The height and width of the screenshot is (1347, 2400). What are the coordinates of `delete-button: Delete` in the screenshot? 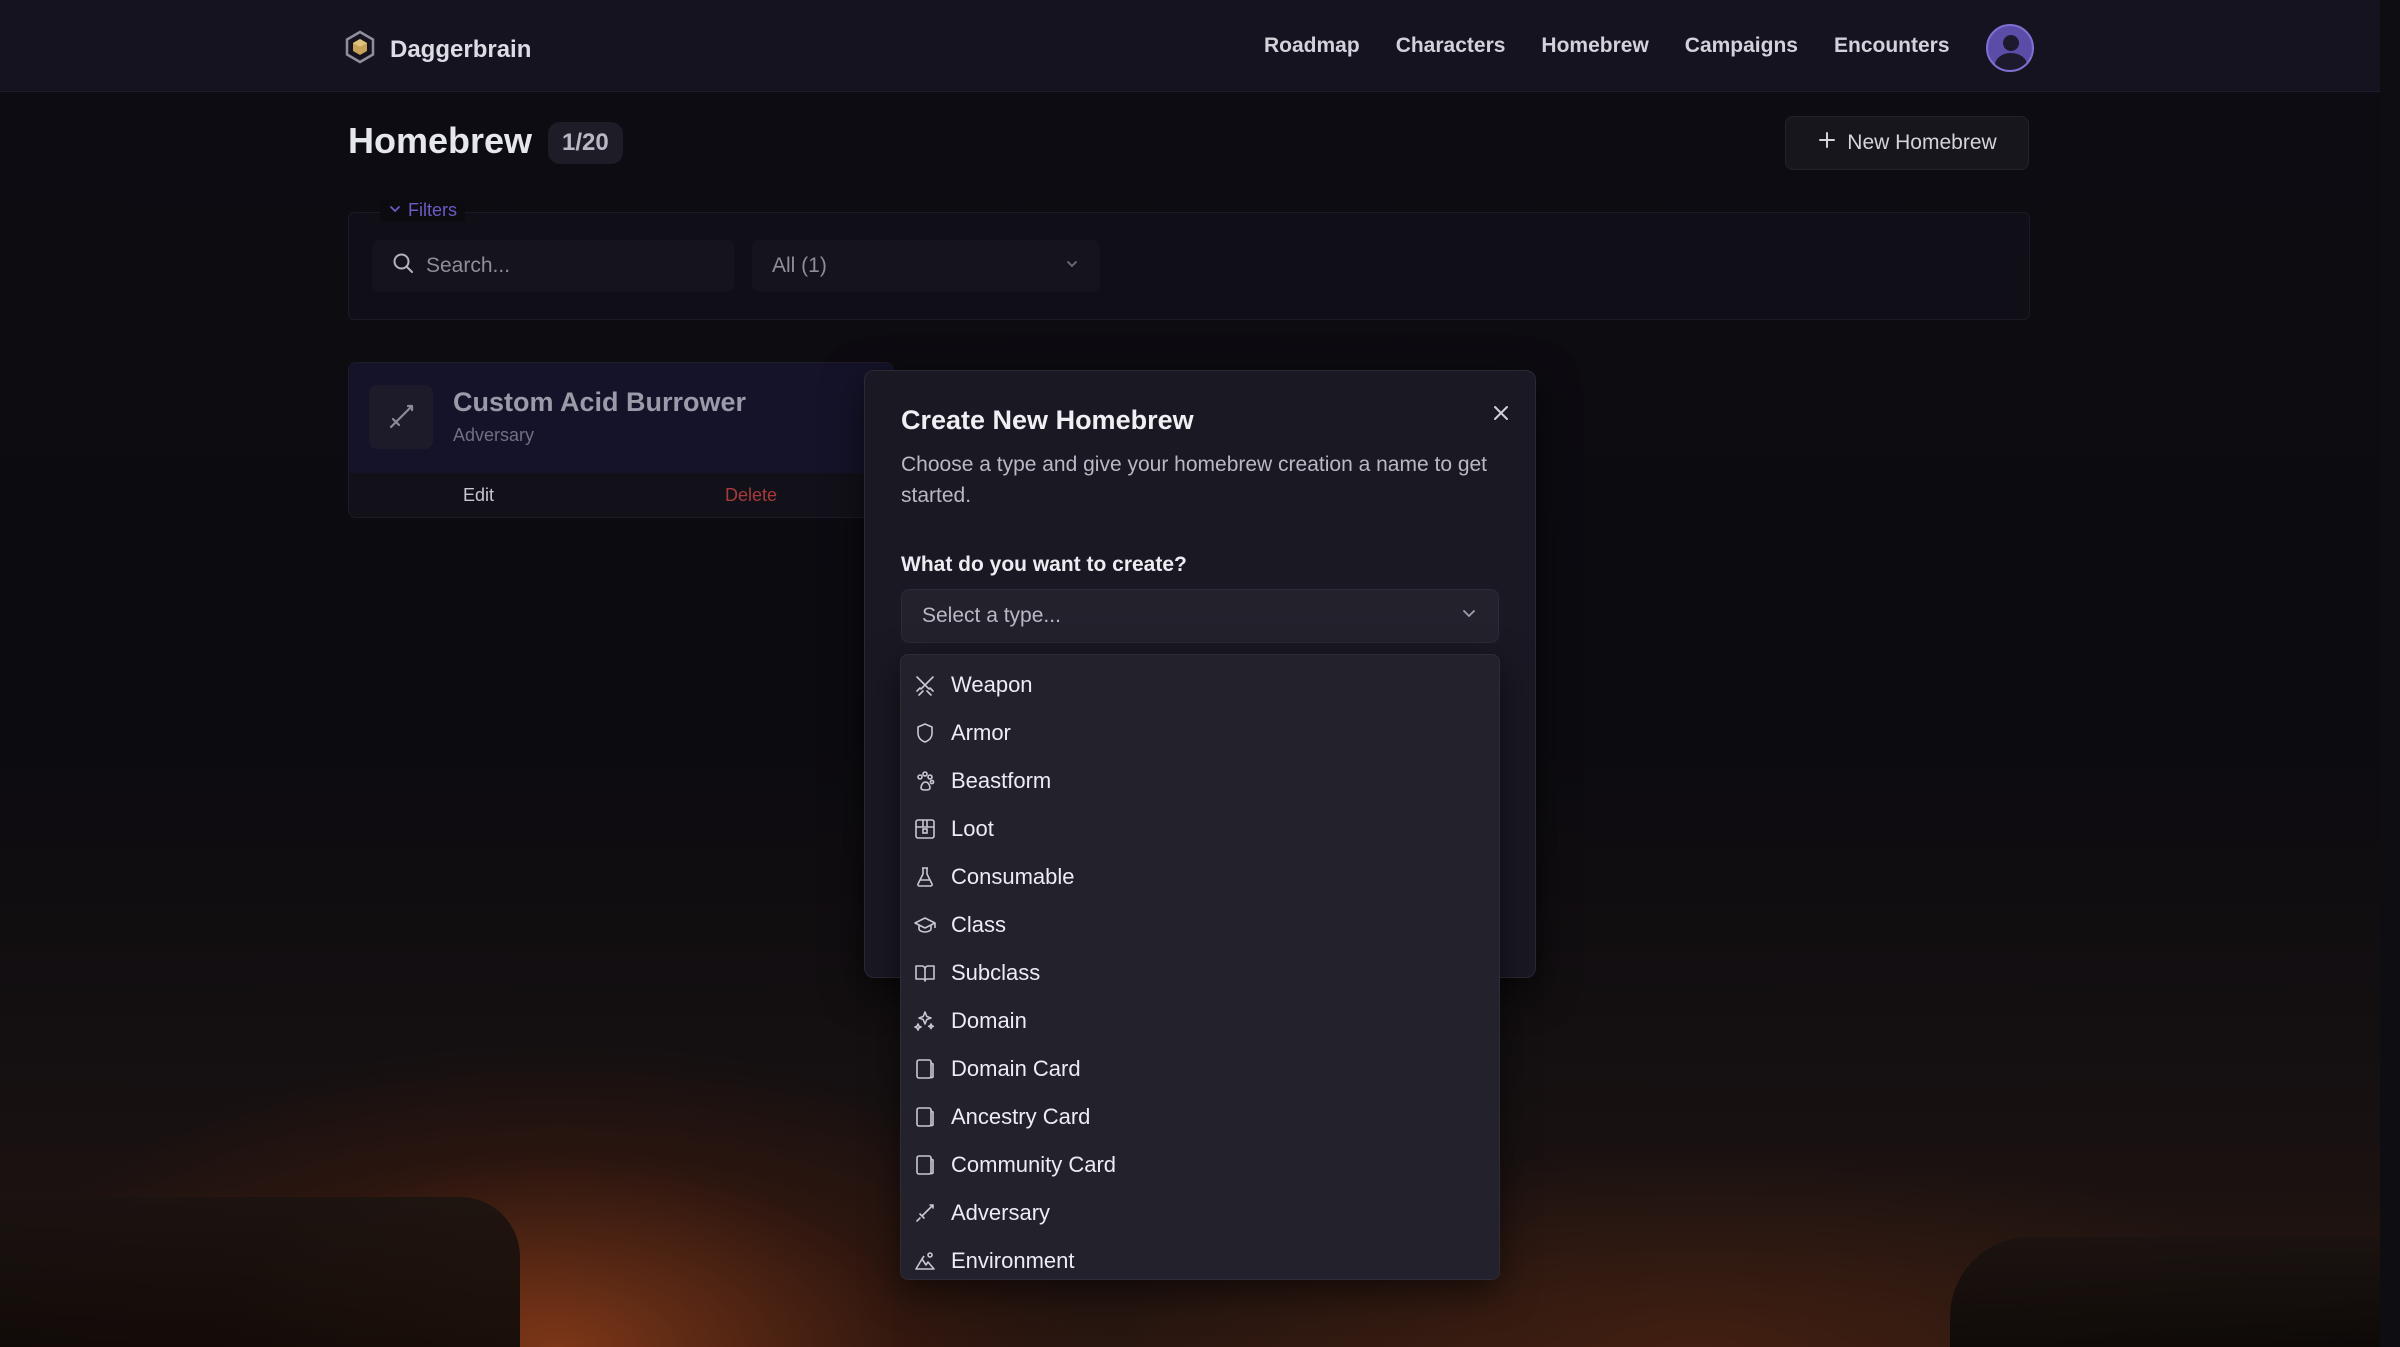 It's located at (751, 495).